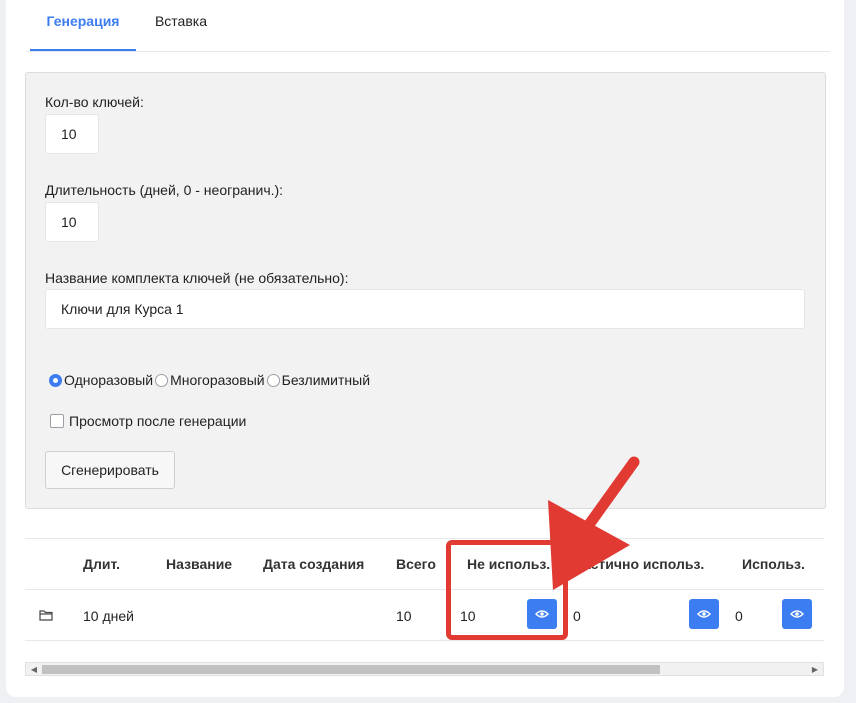 The image size is (856, 703). I want to click on key-count-input: 10, so click(72, 134).